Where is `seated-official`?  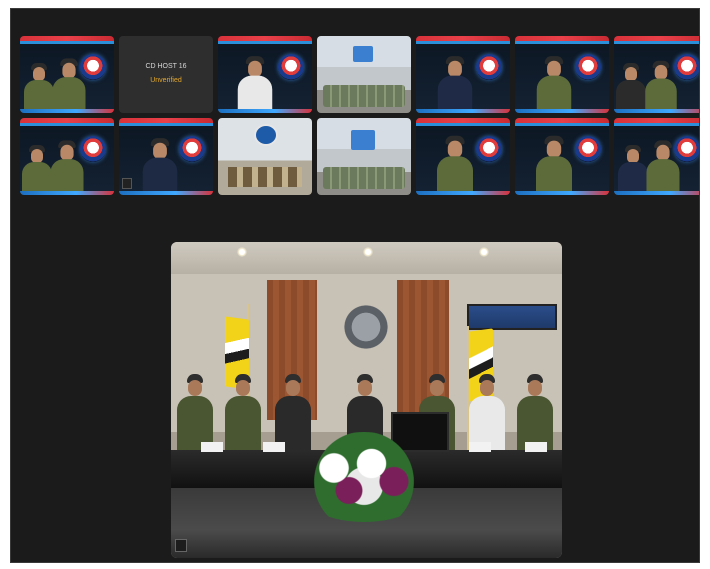 seated-official is located at coordinates (293, 413).